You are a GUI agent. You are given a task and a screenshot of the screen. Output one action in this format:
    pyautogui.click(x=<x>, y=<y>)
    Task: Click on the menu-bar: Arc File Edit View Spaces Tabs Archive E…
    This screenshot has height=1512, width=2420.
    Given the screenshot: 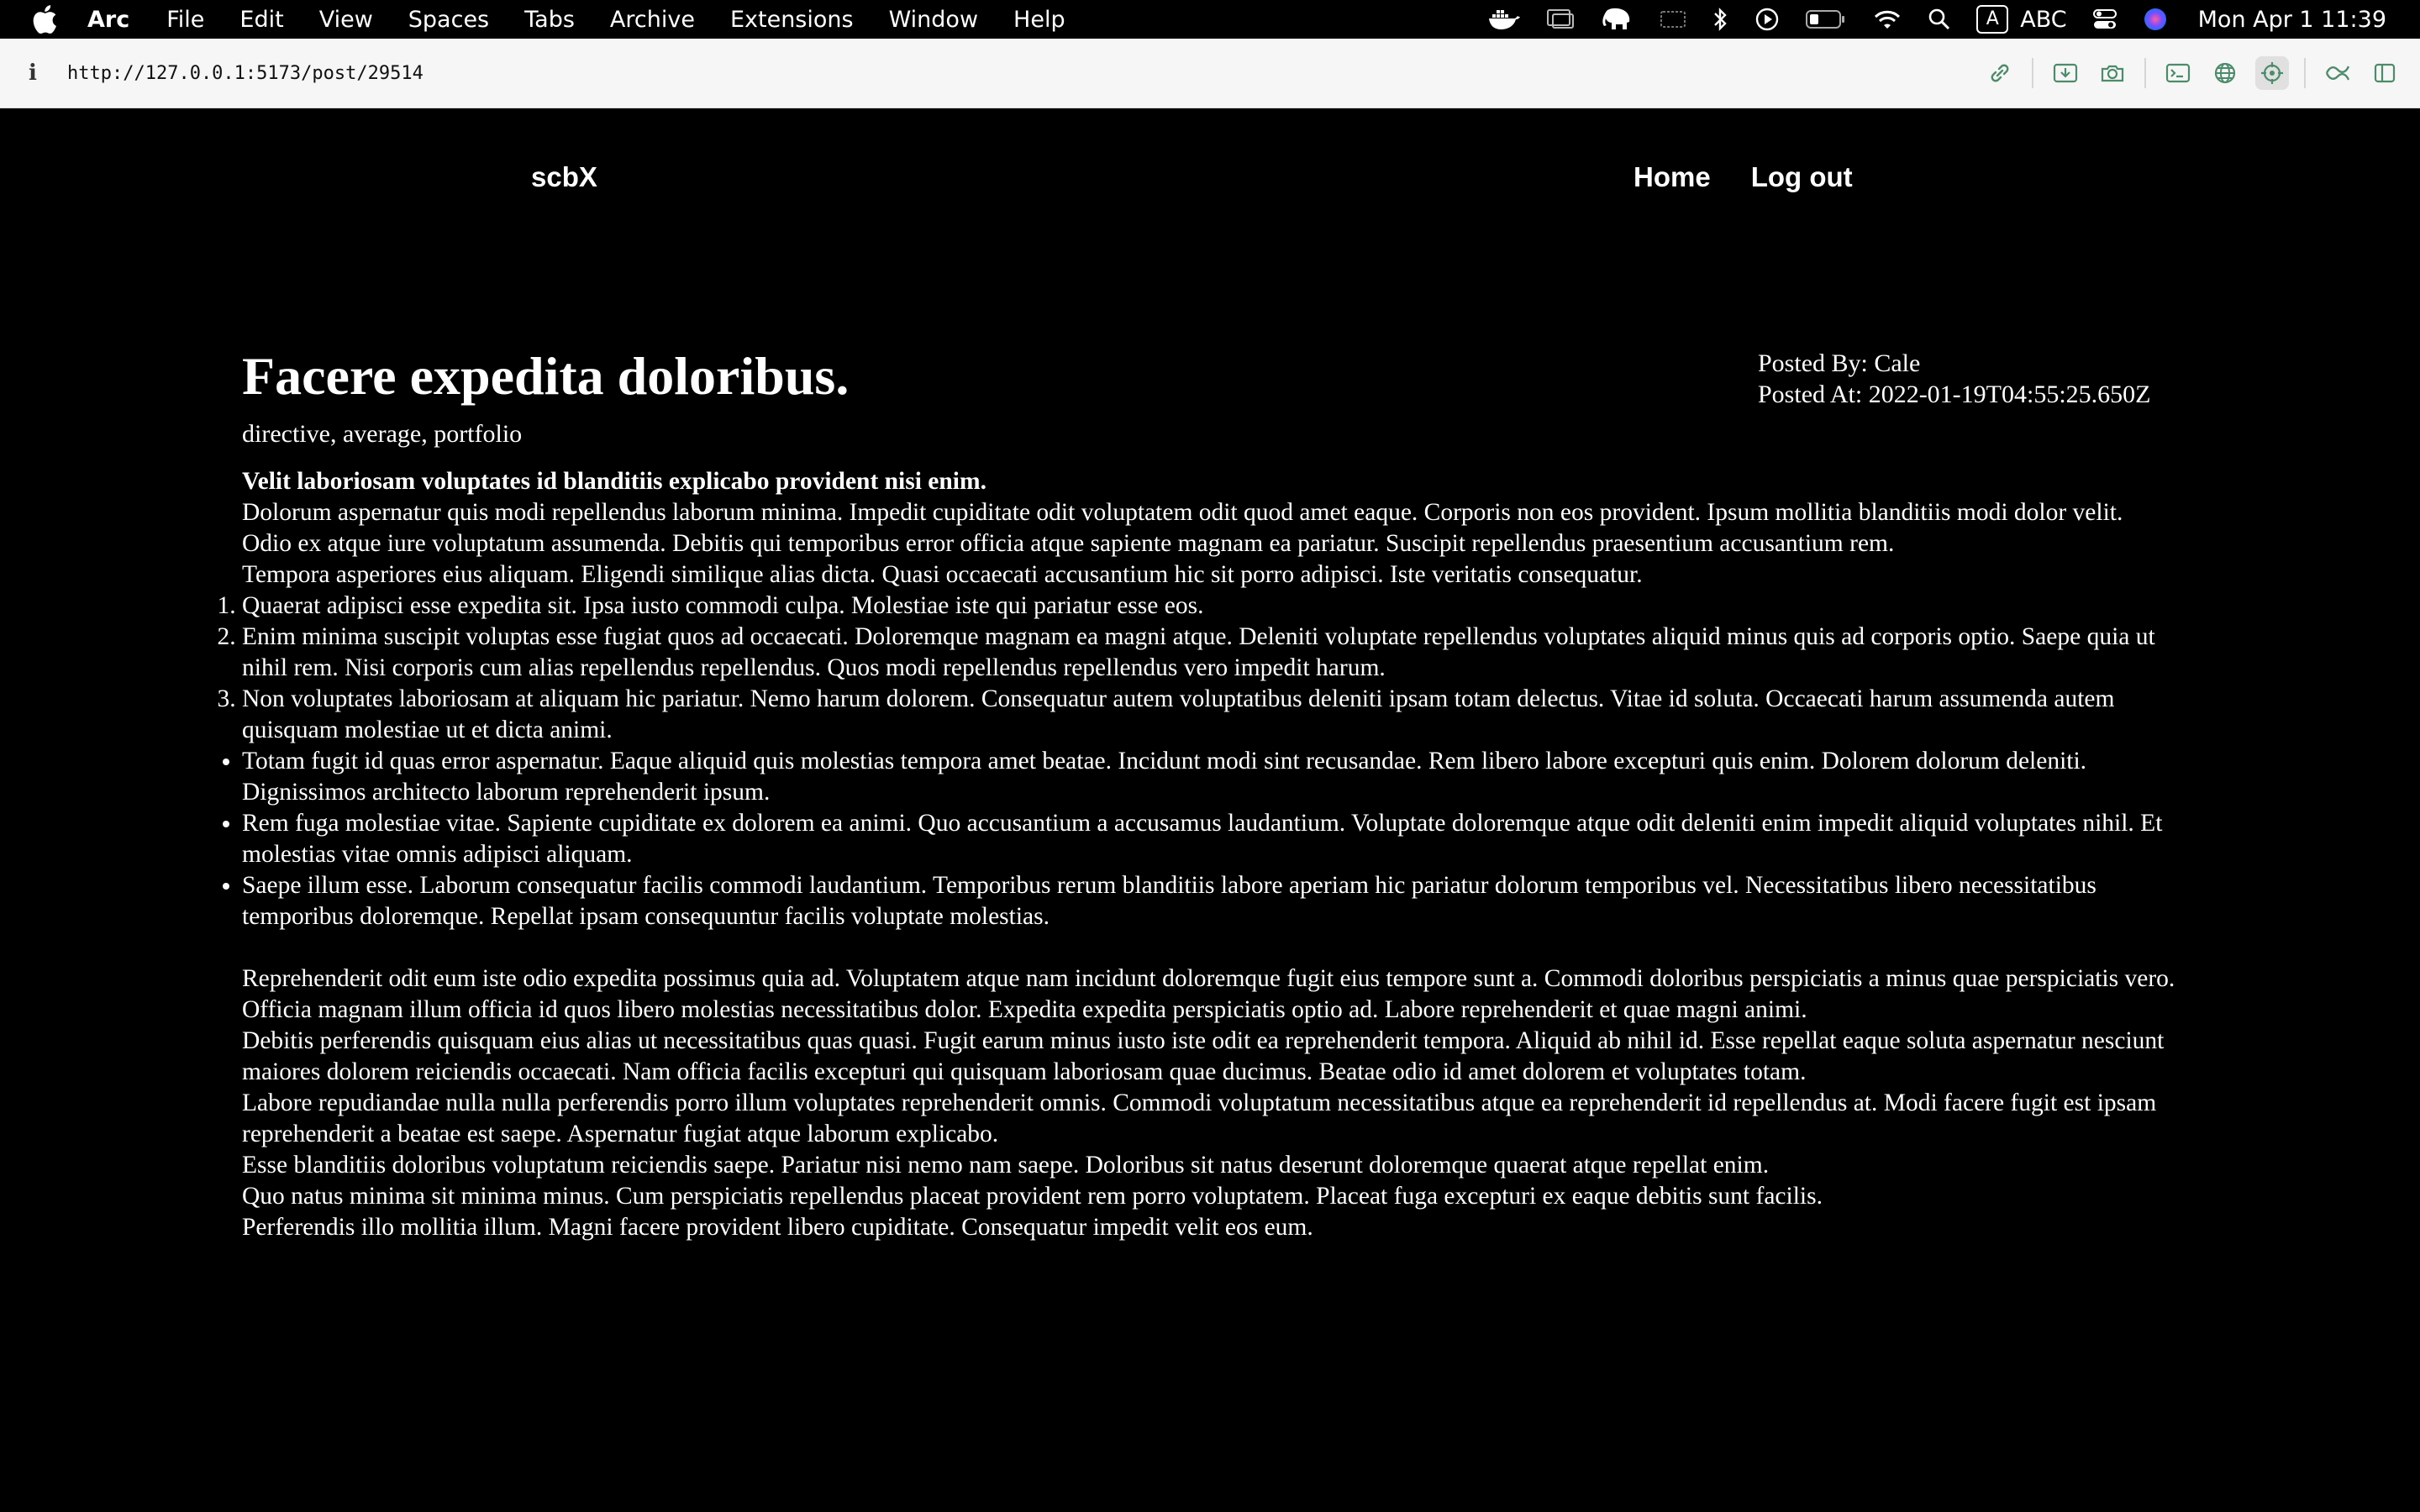 What is the action you would take?
    pyautogui.click(x=1210, y=19)
    